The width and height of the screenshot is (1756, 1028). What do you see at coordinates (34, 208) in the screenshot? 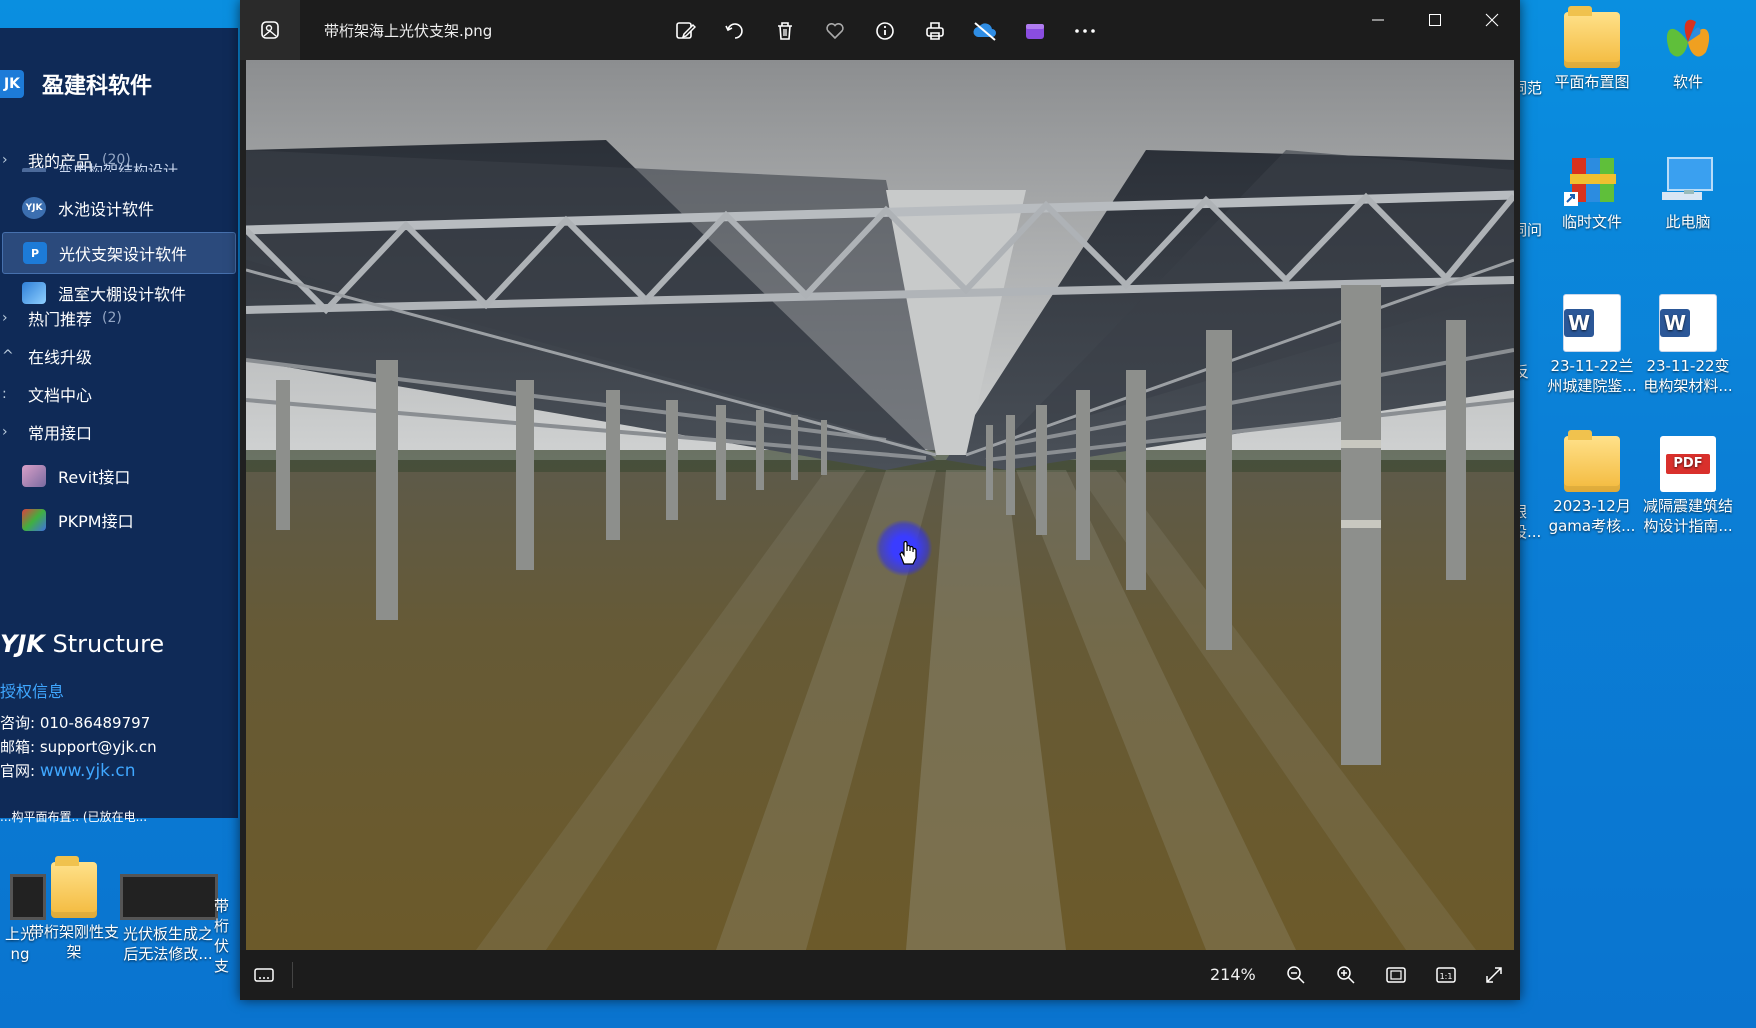
I see `yjk-software-icon: YJK` at bounding box center [34, 208].